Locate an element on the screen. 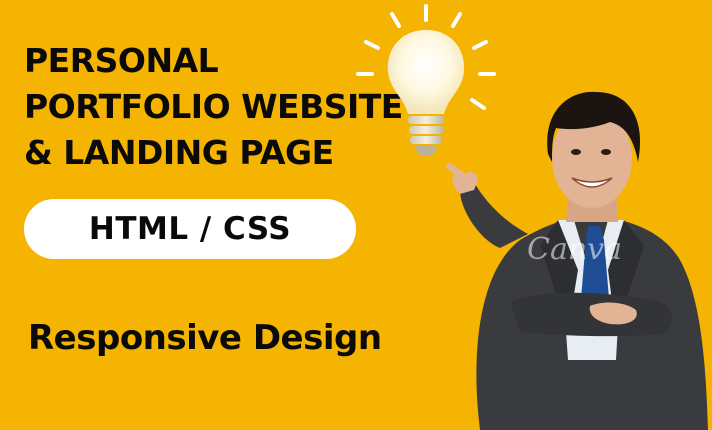 This screenshot has height=430, width=712. canva-watermark: Canva is located at coordinates (574, 249).